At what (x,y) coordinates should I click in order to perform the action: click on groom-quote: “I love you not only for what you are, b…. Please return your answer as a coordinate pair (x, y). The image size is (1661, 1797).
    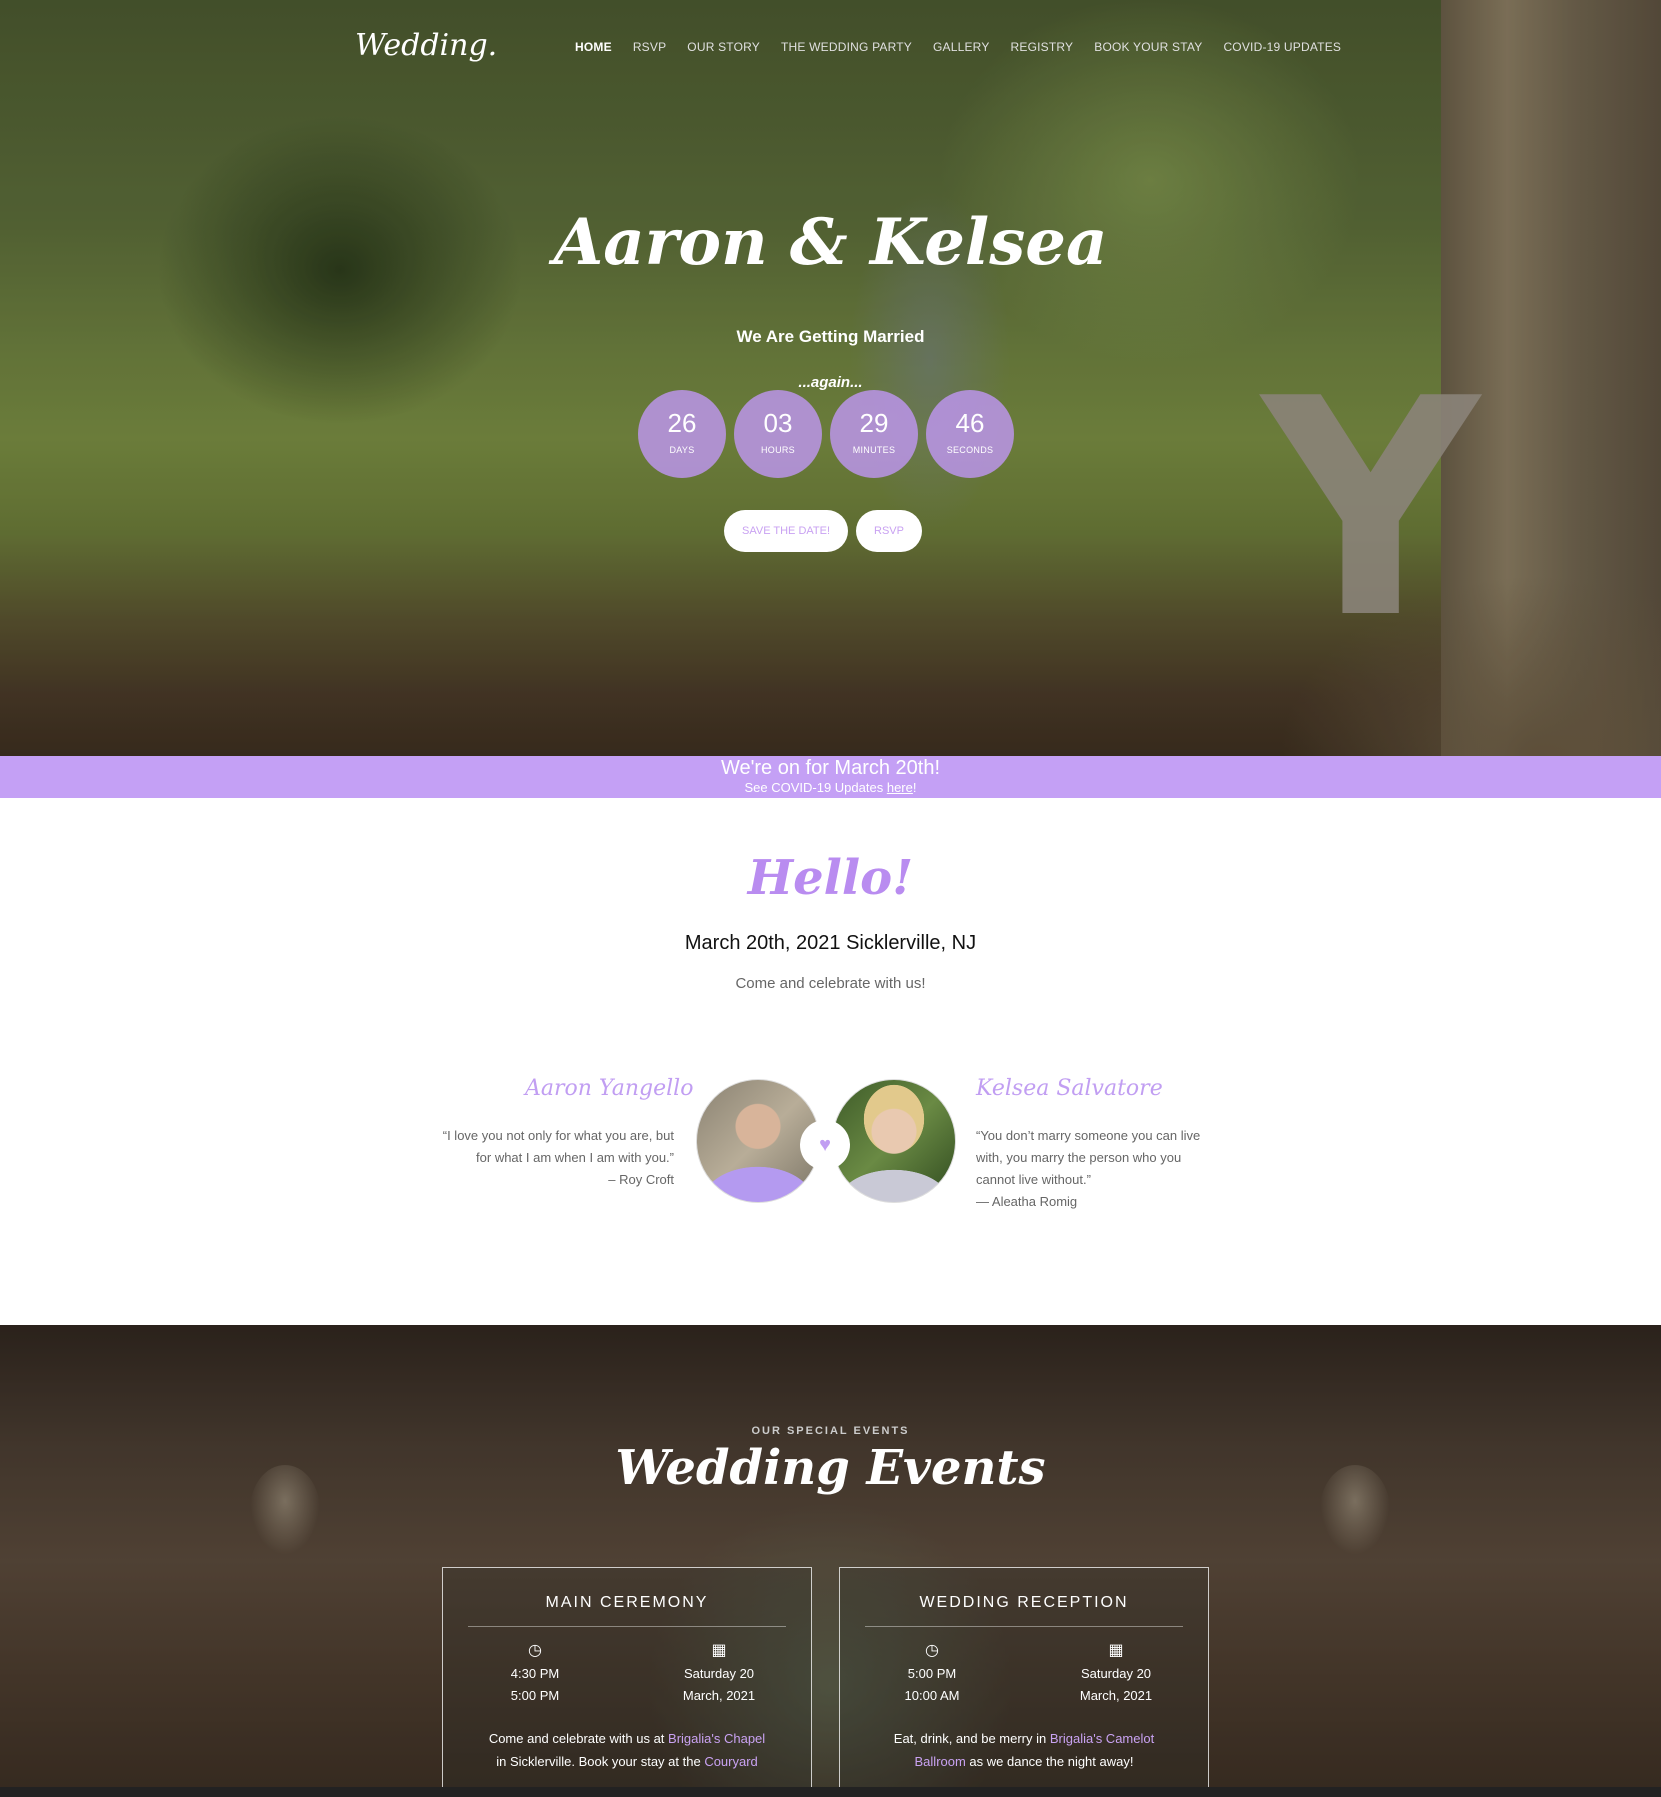
    Looking at the image, I should click on (558, 1158).